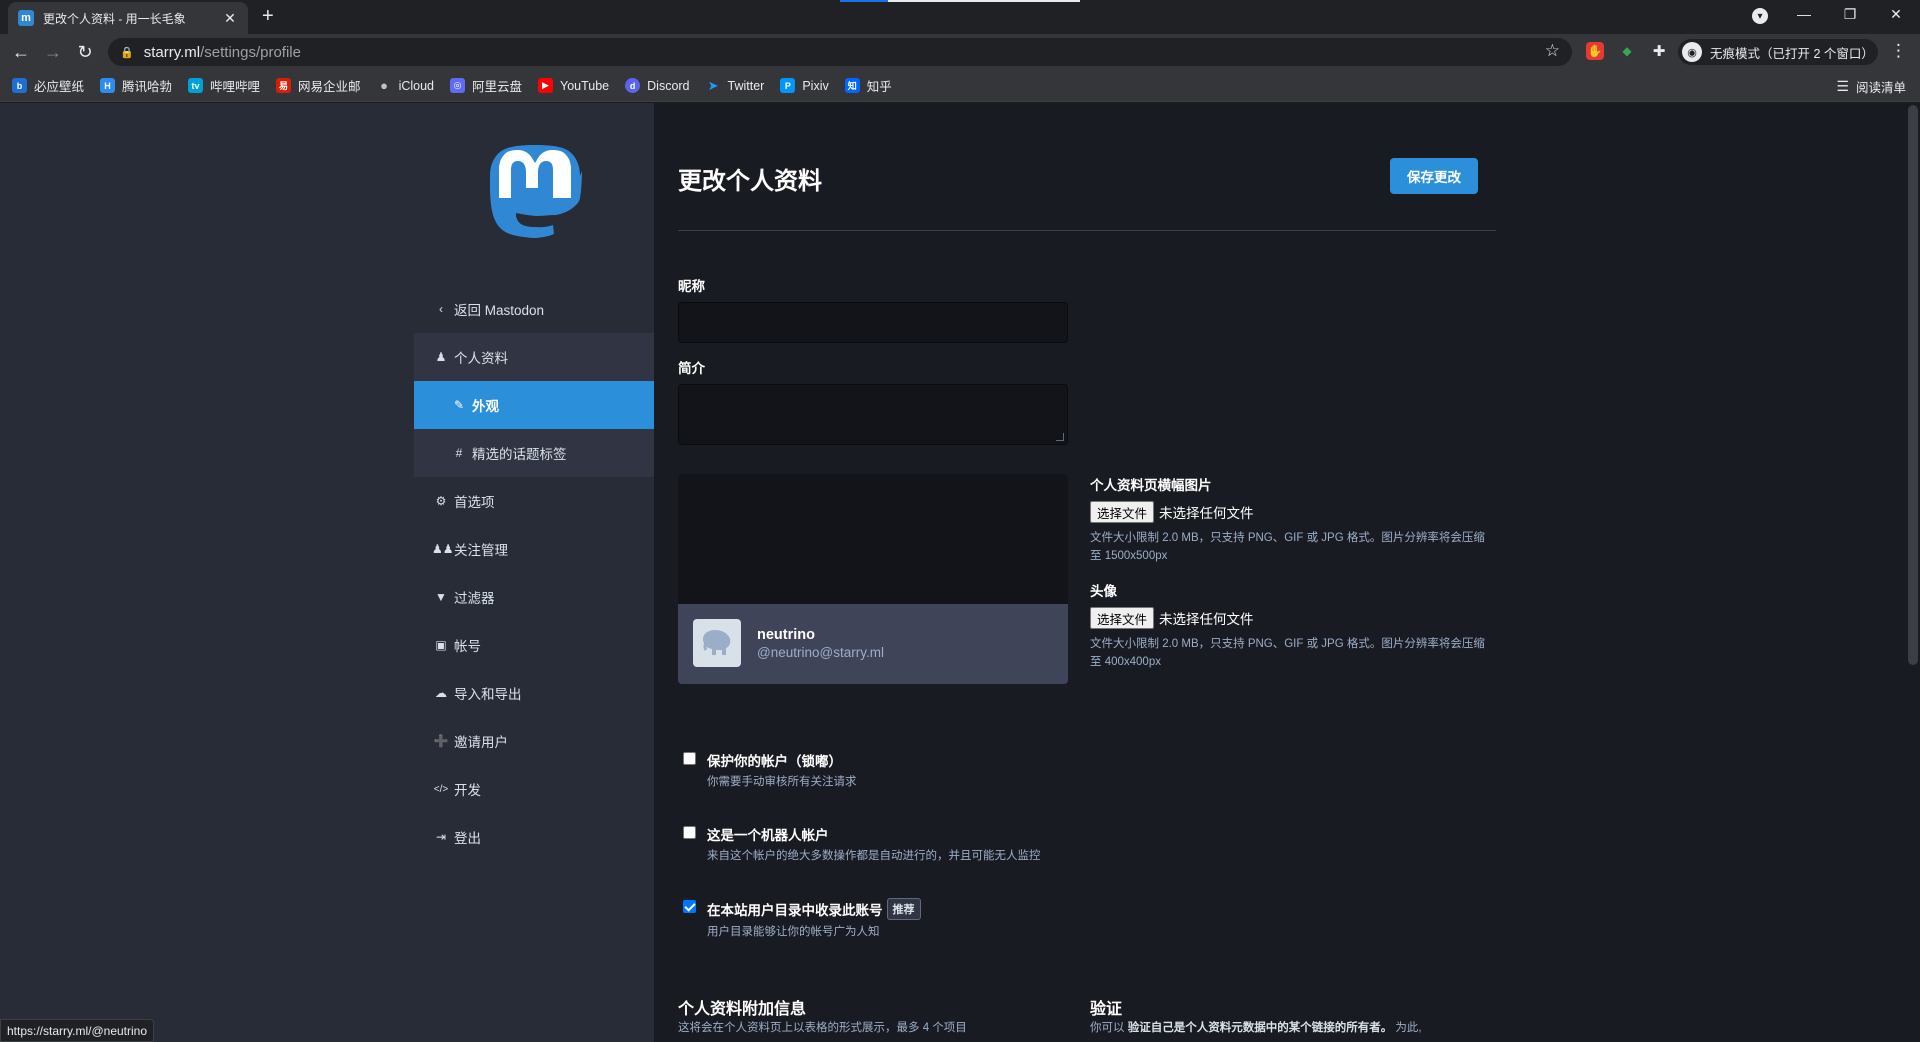  Describe the element at coordinates (534, 741) in the screenshot. I see `nav-invites: ➕ 邀请用户` at that location.